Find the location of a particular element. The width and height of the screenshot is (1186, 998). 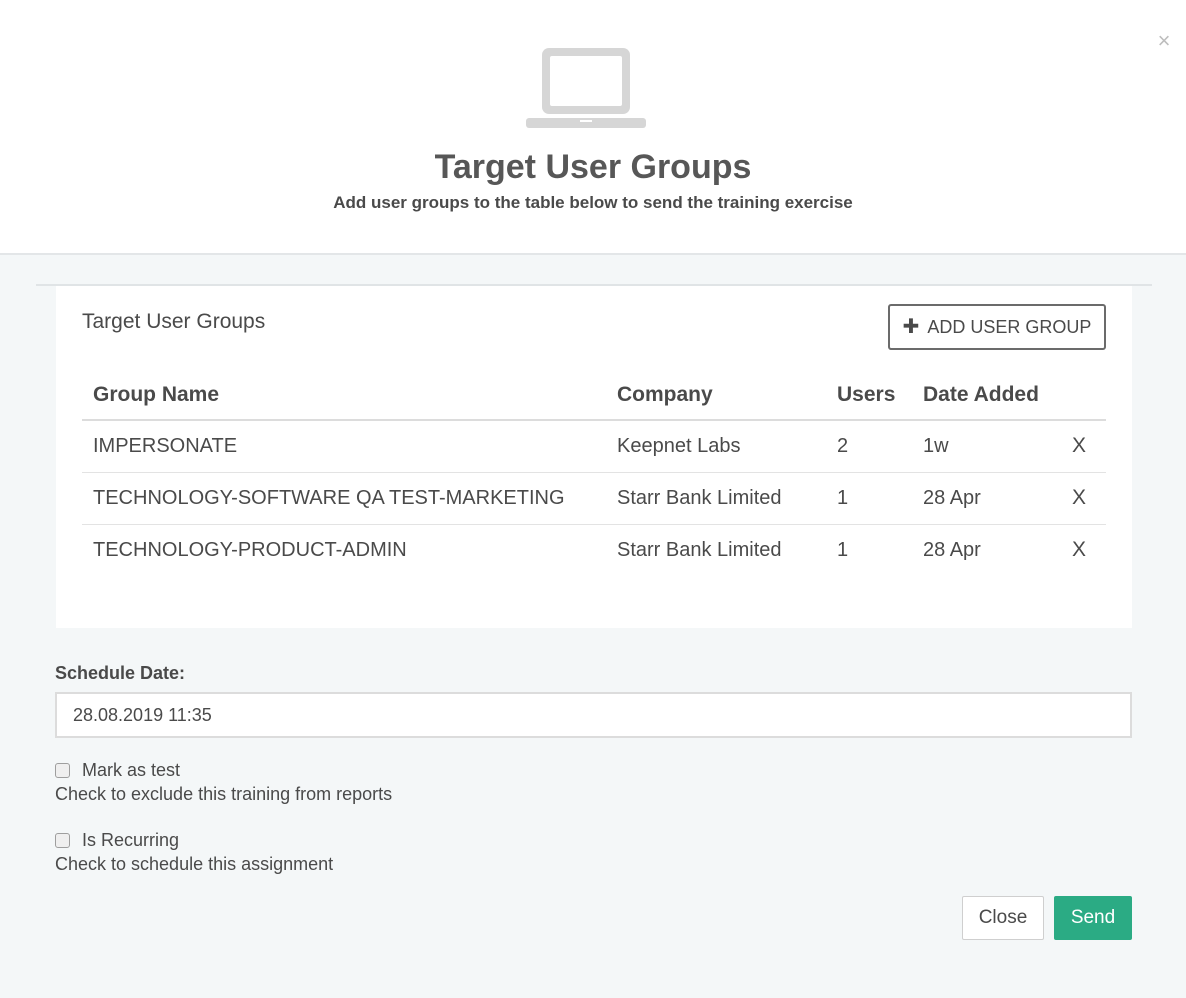

add-user-group-button: ✚ ADD USER GROUP is located at coordinates (997, 327).